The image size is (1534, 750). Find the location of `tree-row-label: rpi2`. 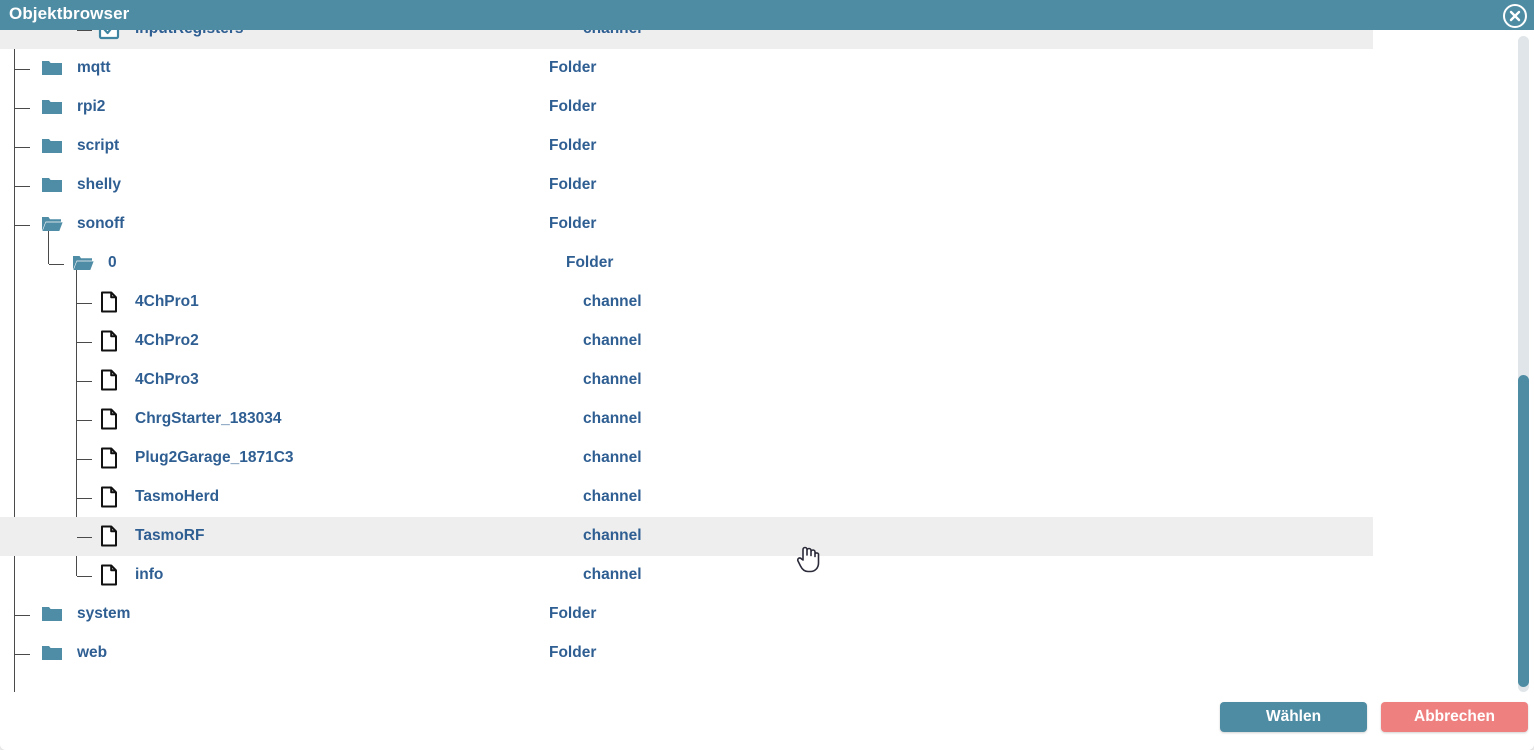

tree-row-label: rpi2 is located at coordinates (91, 107).